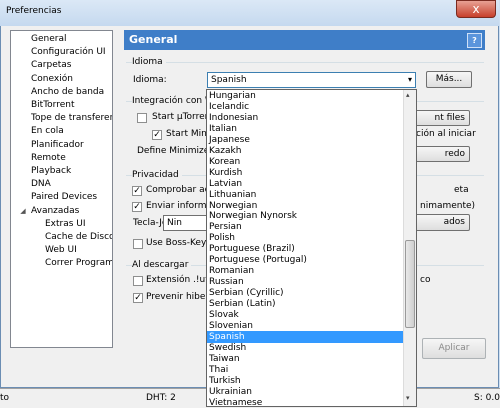  Describe the element at coordinates (78, 237) in the screenshot. I see `tree-child-item: Cache de Disco` at that location.